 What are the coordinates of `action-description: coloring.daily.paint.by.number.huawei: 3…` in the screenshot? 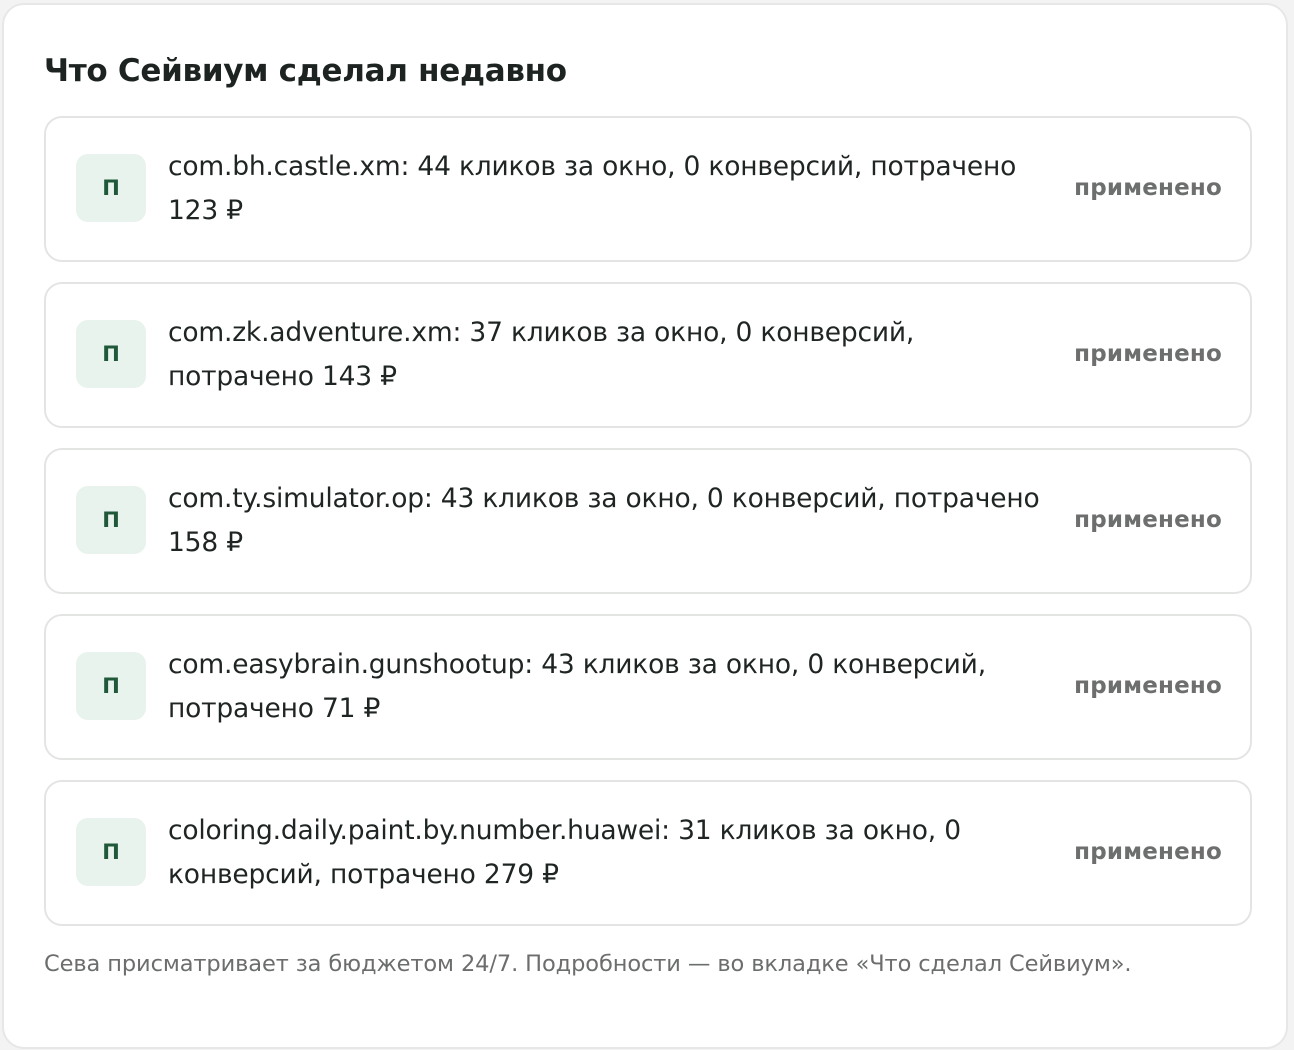 It's located at (564, 852).